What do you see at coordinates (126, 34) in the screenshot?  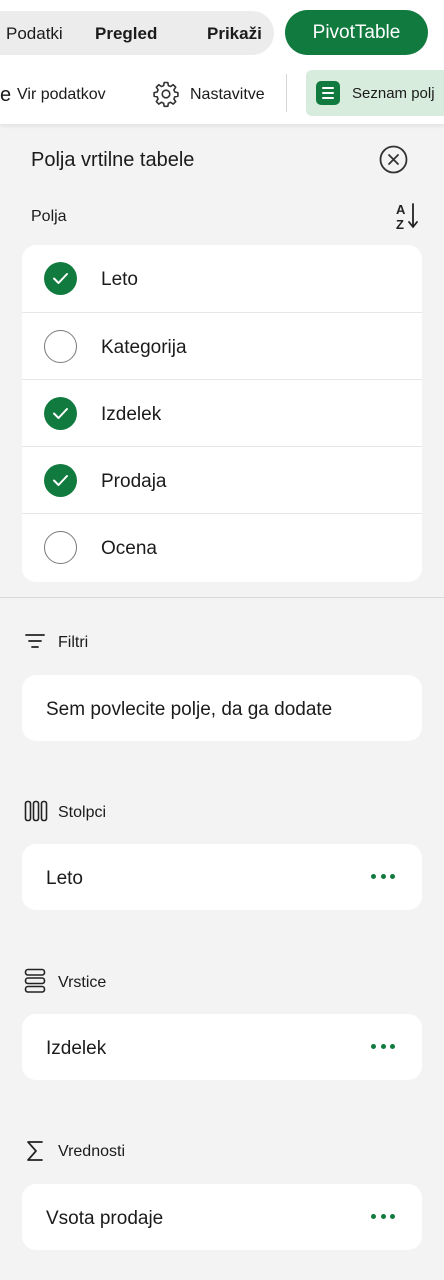 I see `tab-review: Pregled` at bounding box center [126, 34].